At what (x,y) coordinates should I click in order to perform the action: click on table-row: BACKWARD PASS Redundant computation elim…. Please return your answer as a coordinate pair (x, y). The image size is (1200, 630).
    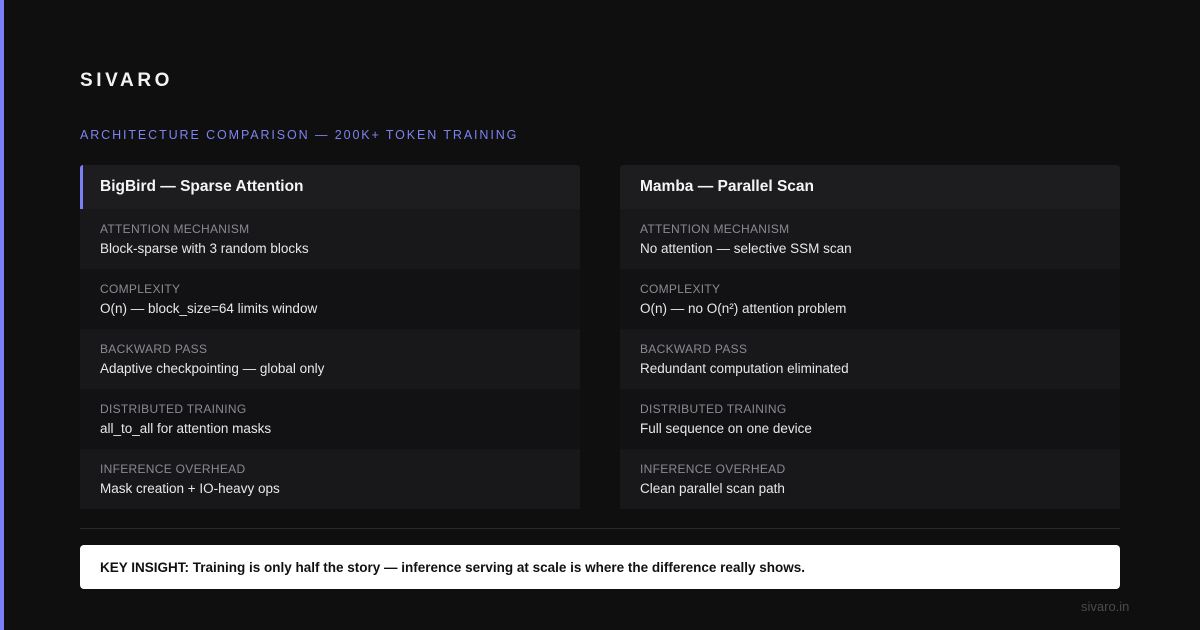
    Looking at the image, I should click on (870, 359).